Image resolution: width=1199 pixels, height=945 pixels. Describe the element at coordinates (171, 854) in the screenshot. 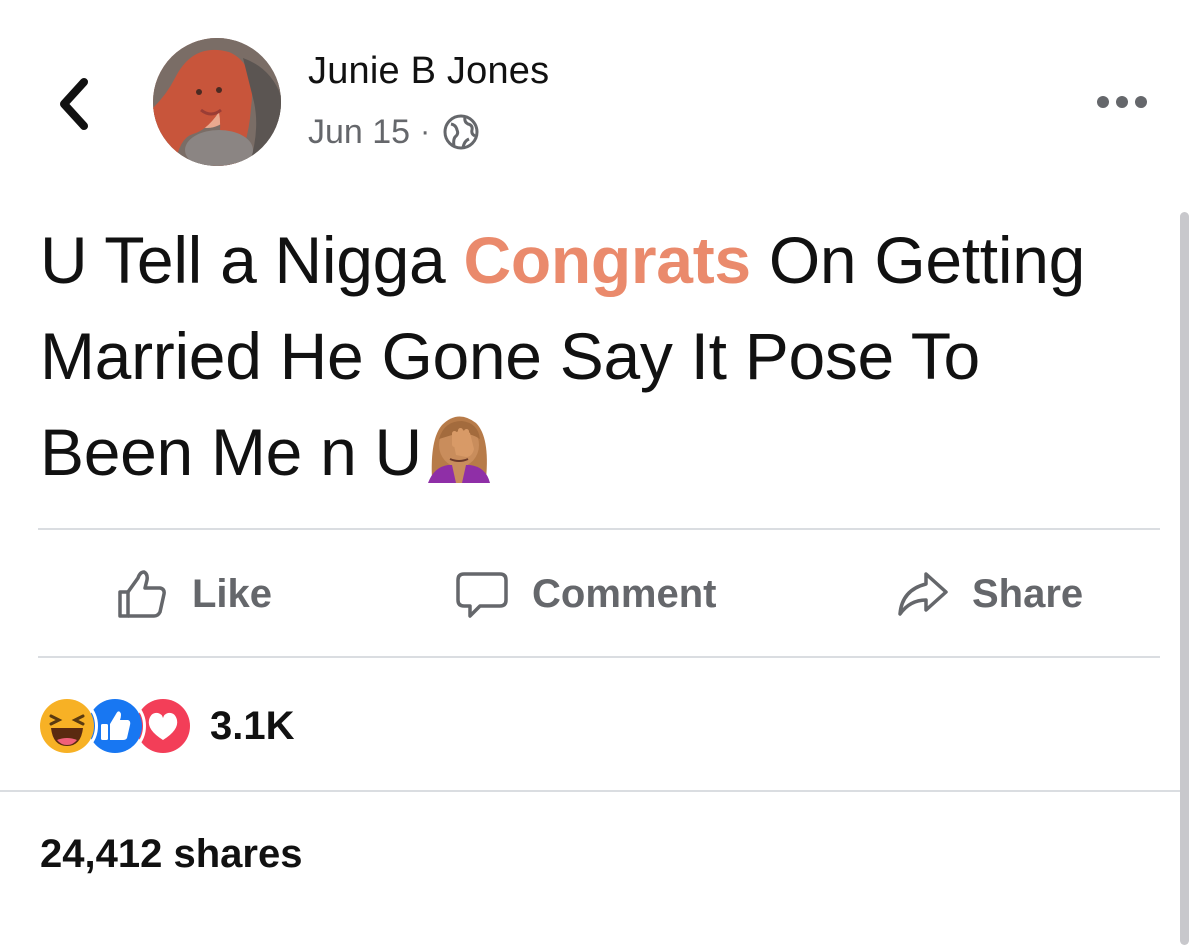

I see `shares-count: 24,412 shares` at that location.